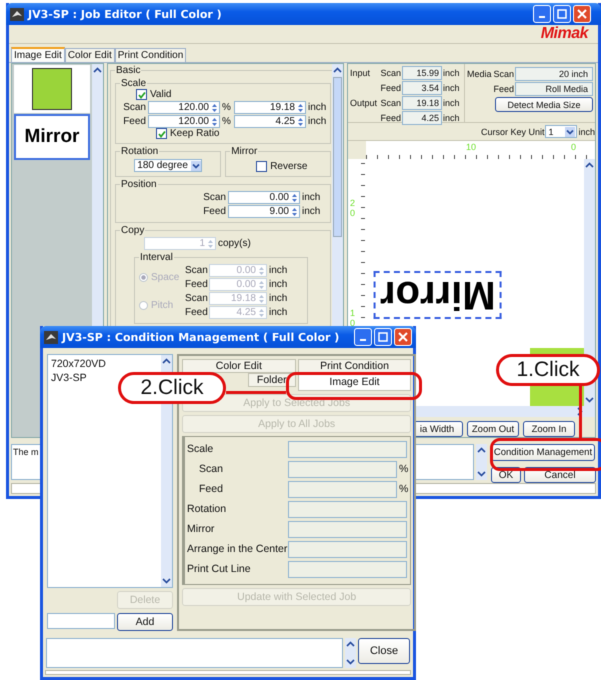 This screenshot has width=601, height=680. Describe the element at coordinates (156, 257) in the screenshot. I see `group-title: Interval` at that location.